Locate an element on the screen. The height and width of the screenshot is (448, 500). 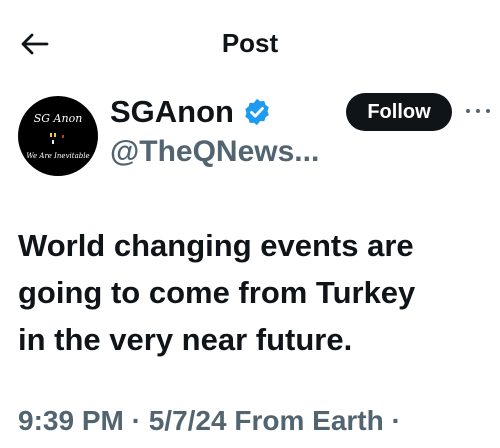
avatar-text-bottom: We Are Inevitable is located at coordinates (58, 156).